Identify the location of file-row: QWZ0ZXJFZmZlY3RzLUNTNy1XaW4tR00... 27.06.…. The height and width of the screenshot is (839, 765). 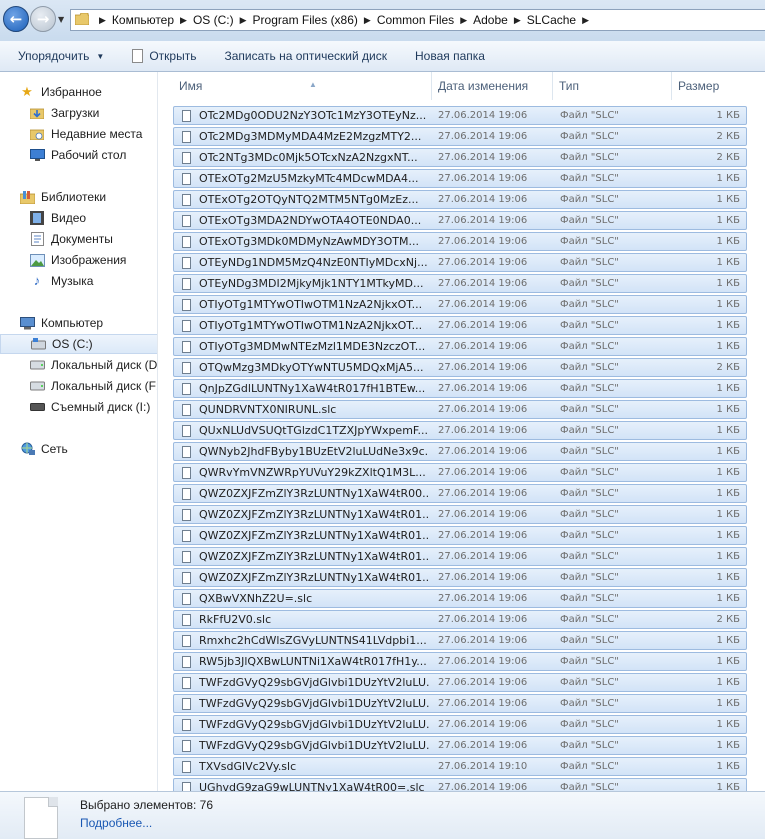
(460, 493).